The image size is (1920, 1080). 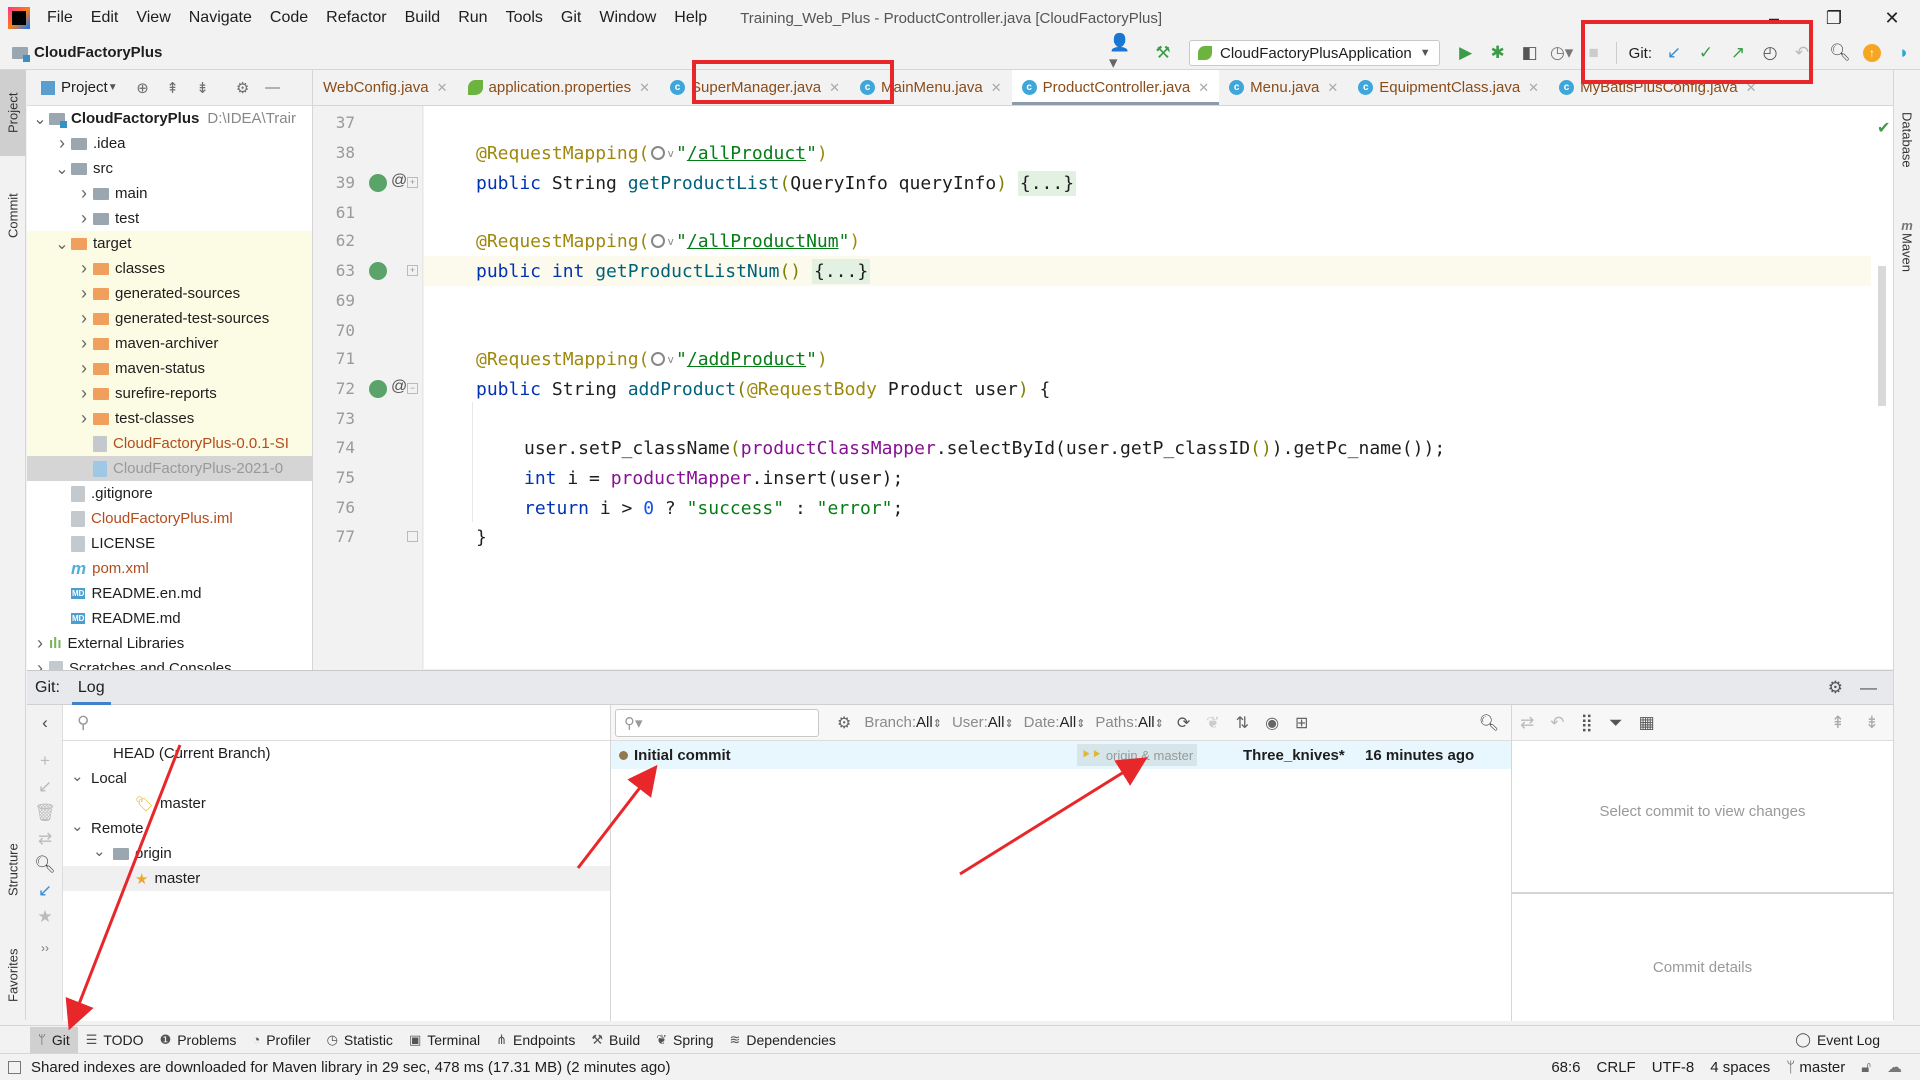 I want to click on tree-item: MD README.md, so click(x=169, y=618).